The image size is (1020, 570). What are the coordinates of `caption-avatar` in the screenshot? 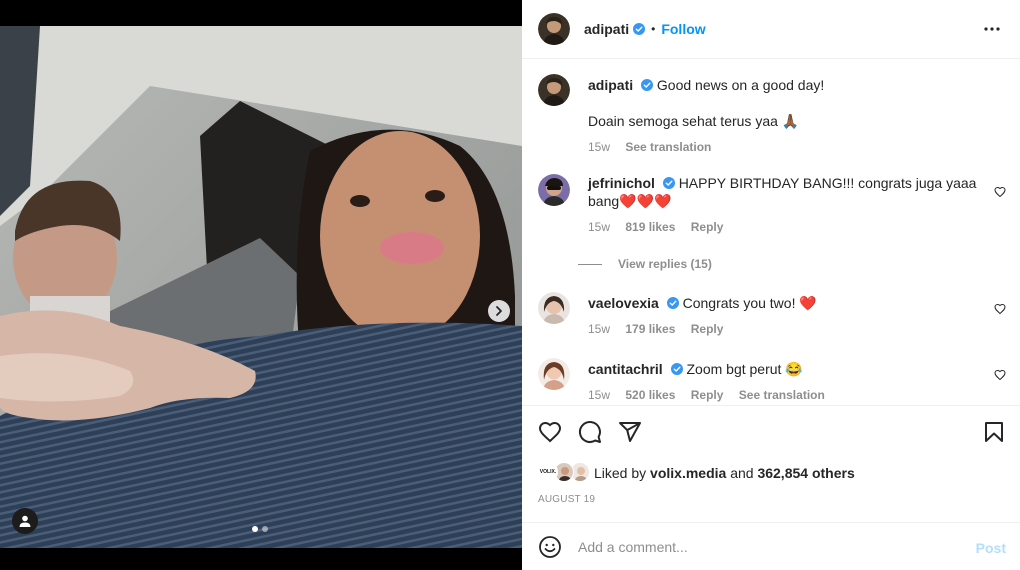 It's located at (554, 90).